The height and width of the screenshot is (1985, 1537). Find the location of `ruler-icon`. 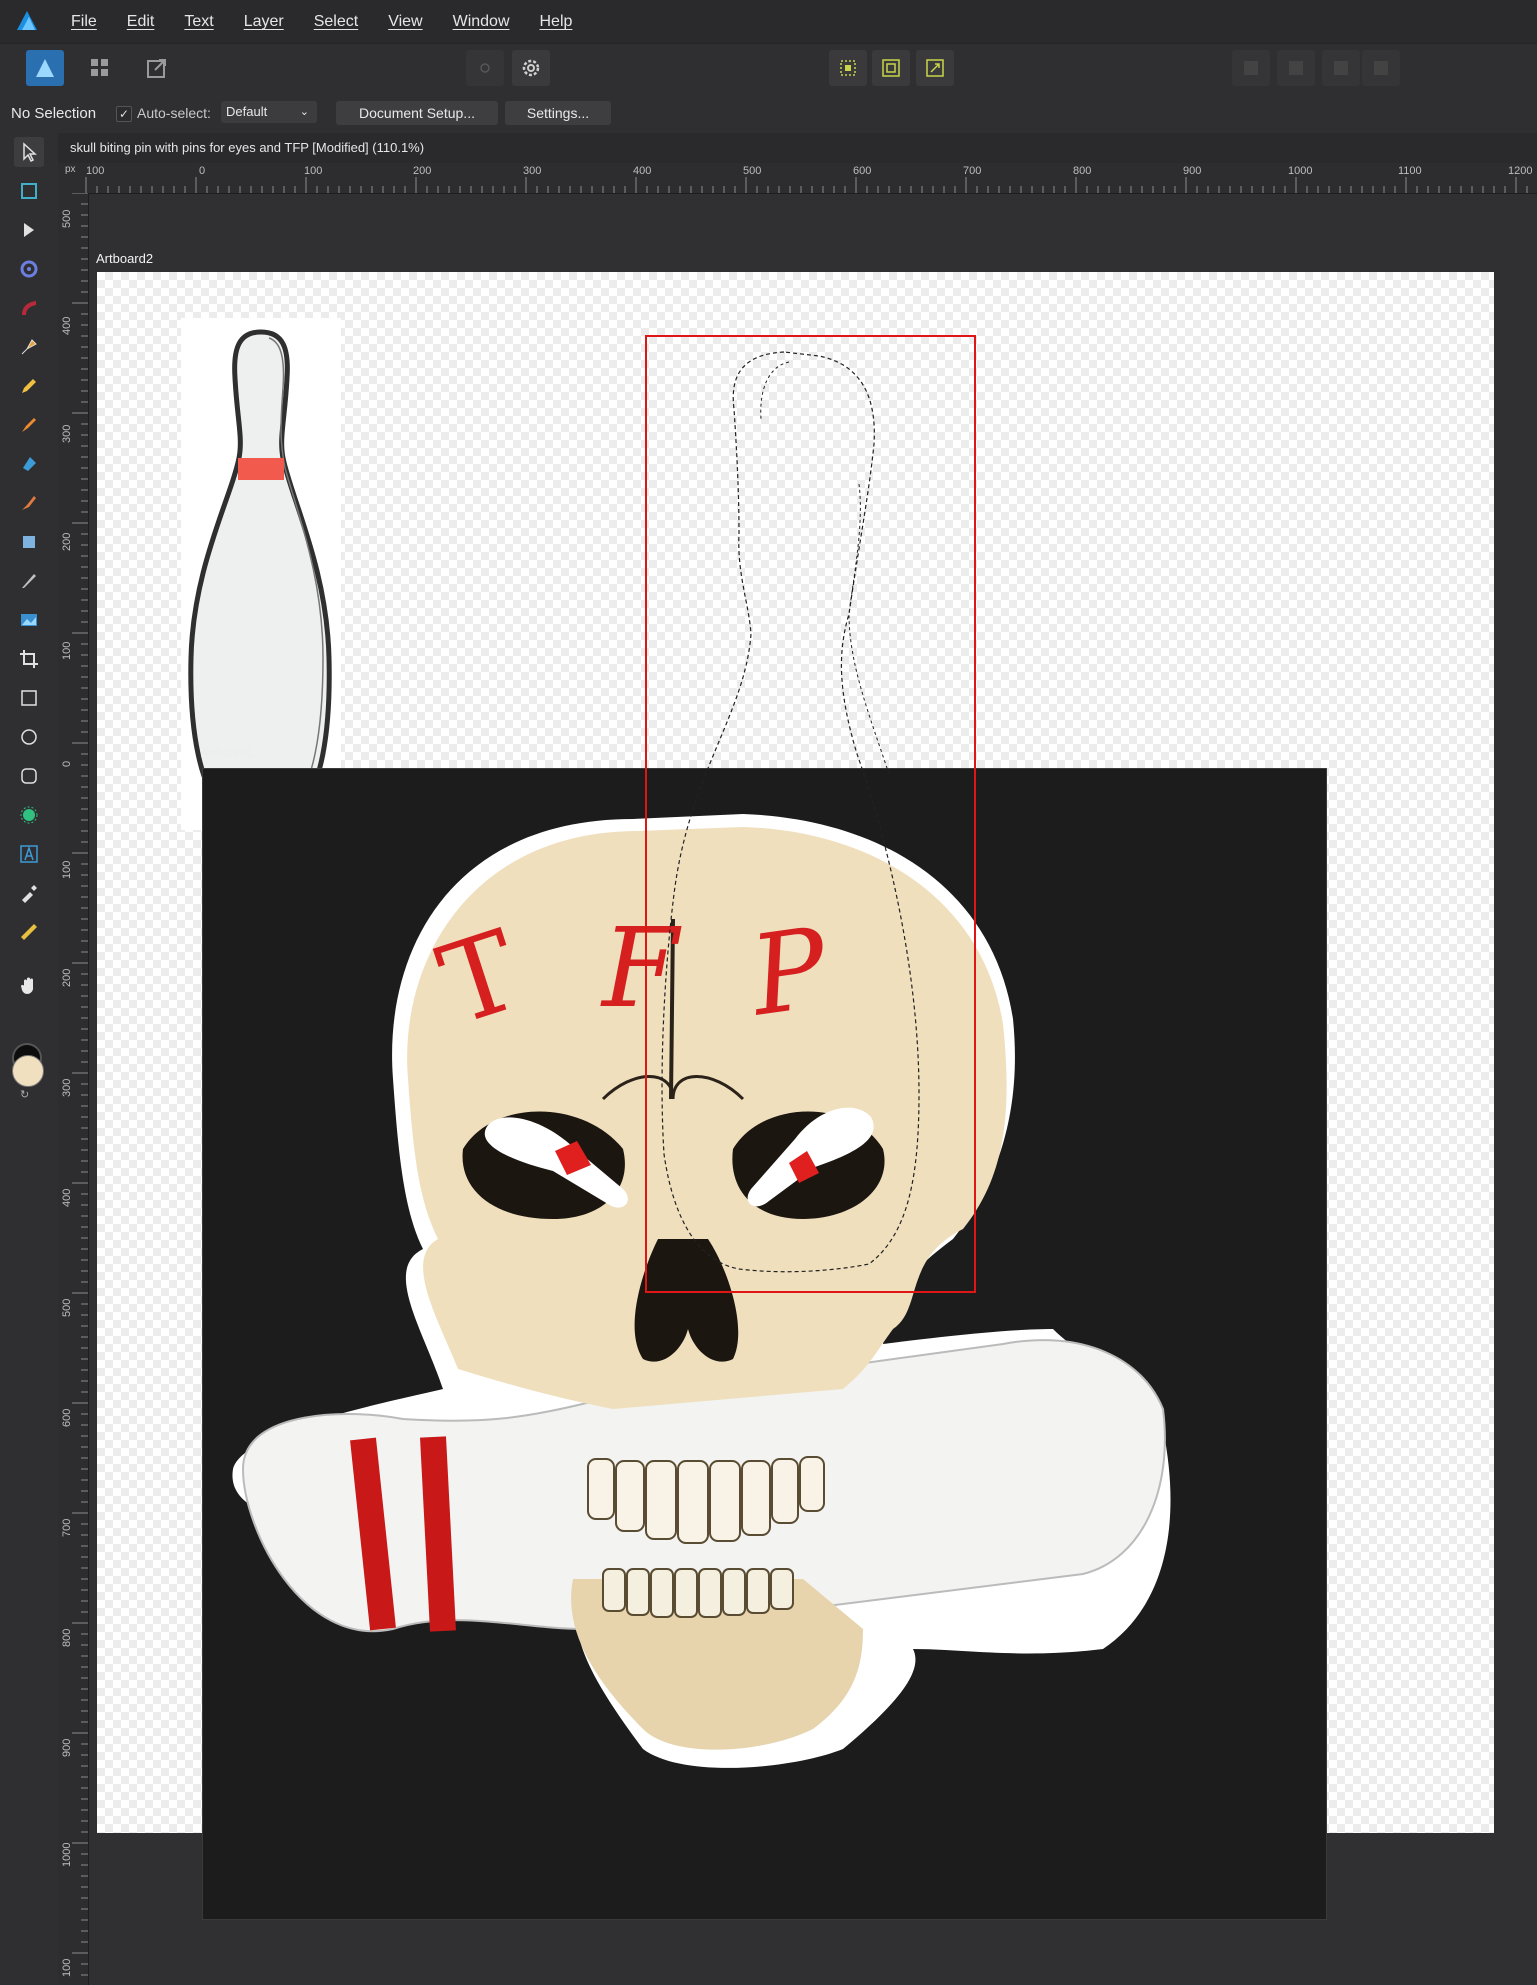

ruler-icon is located at coordinates (29, 932).